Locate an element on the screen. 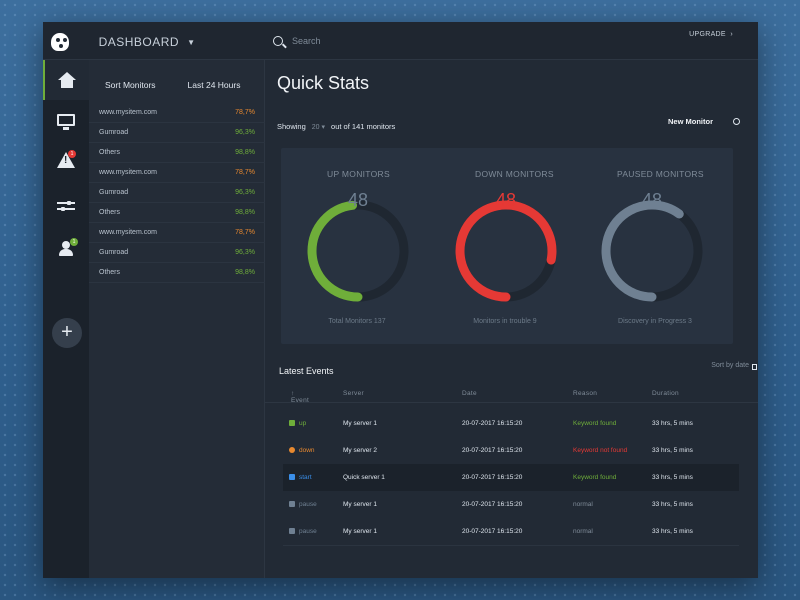 This screenshot has width=800, height=600. gear-icon is located at coordinates (736, 121).